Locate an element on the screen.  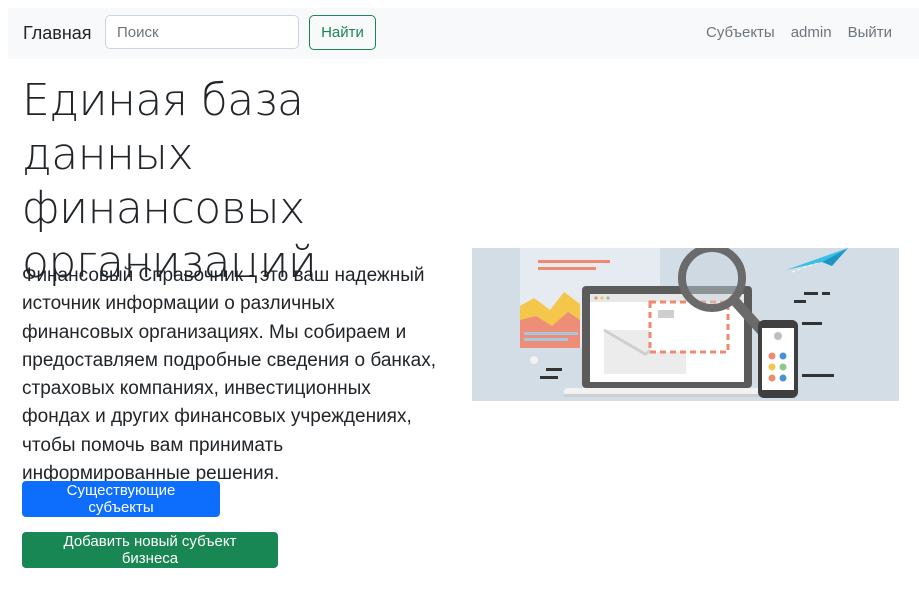
illustration-graphic is located at coordinates (685, 324).